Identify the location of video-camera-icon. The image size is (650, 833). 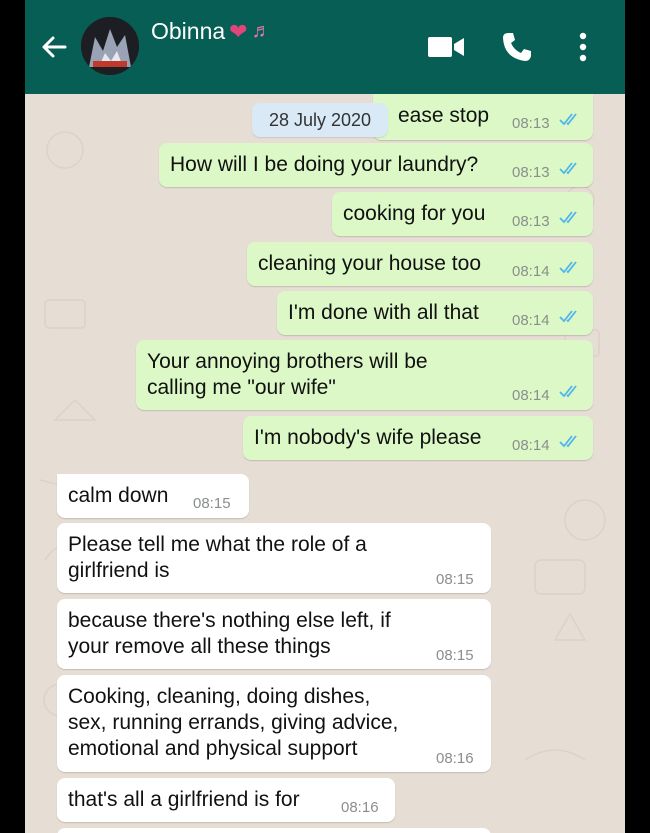
(446, 47).